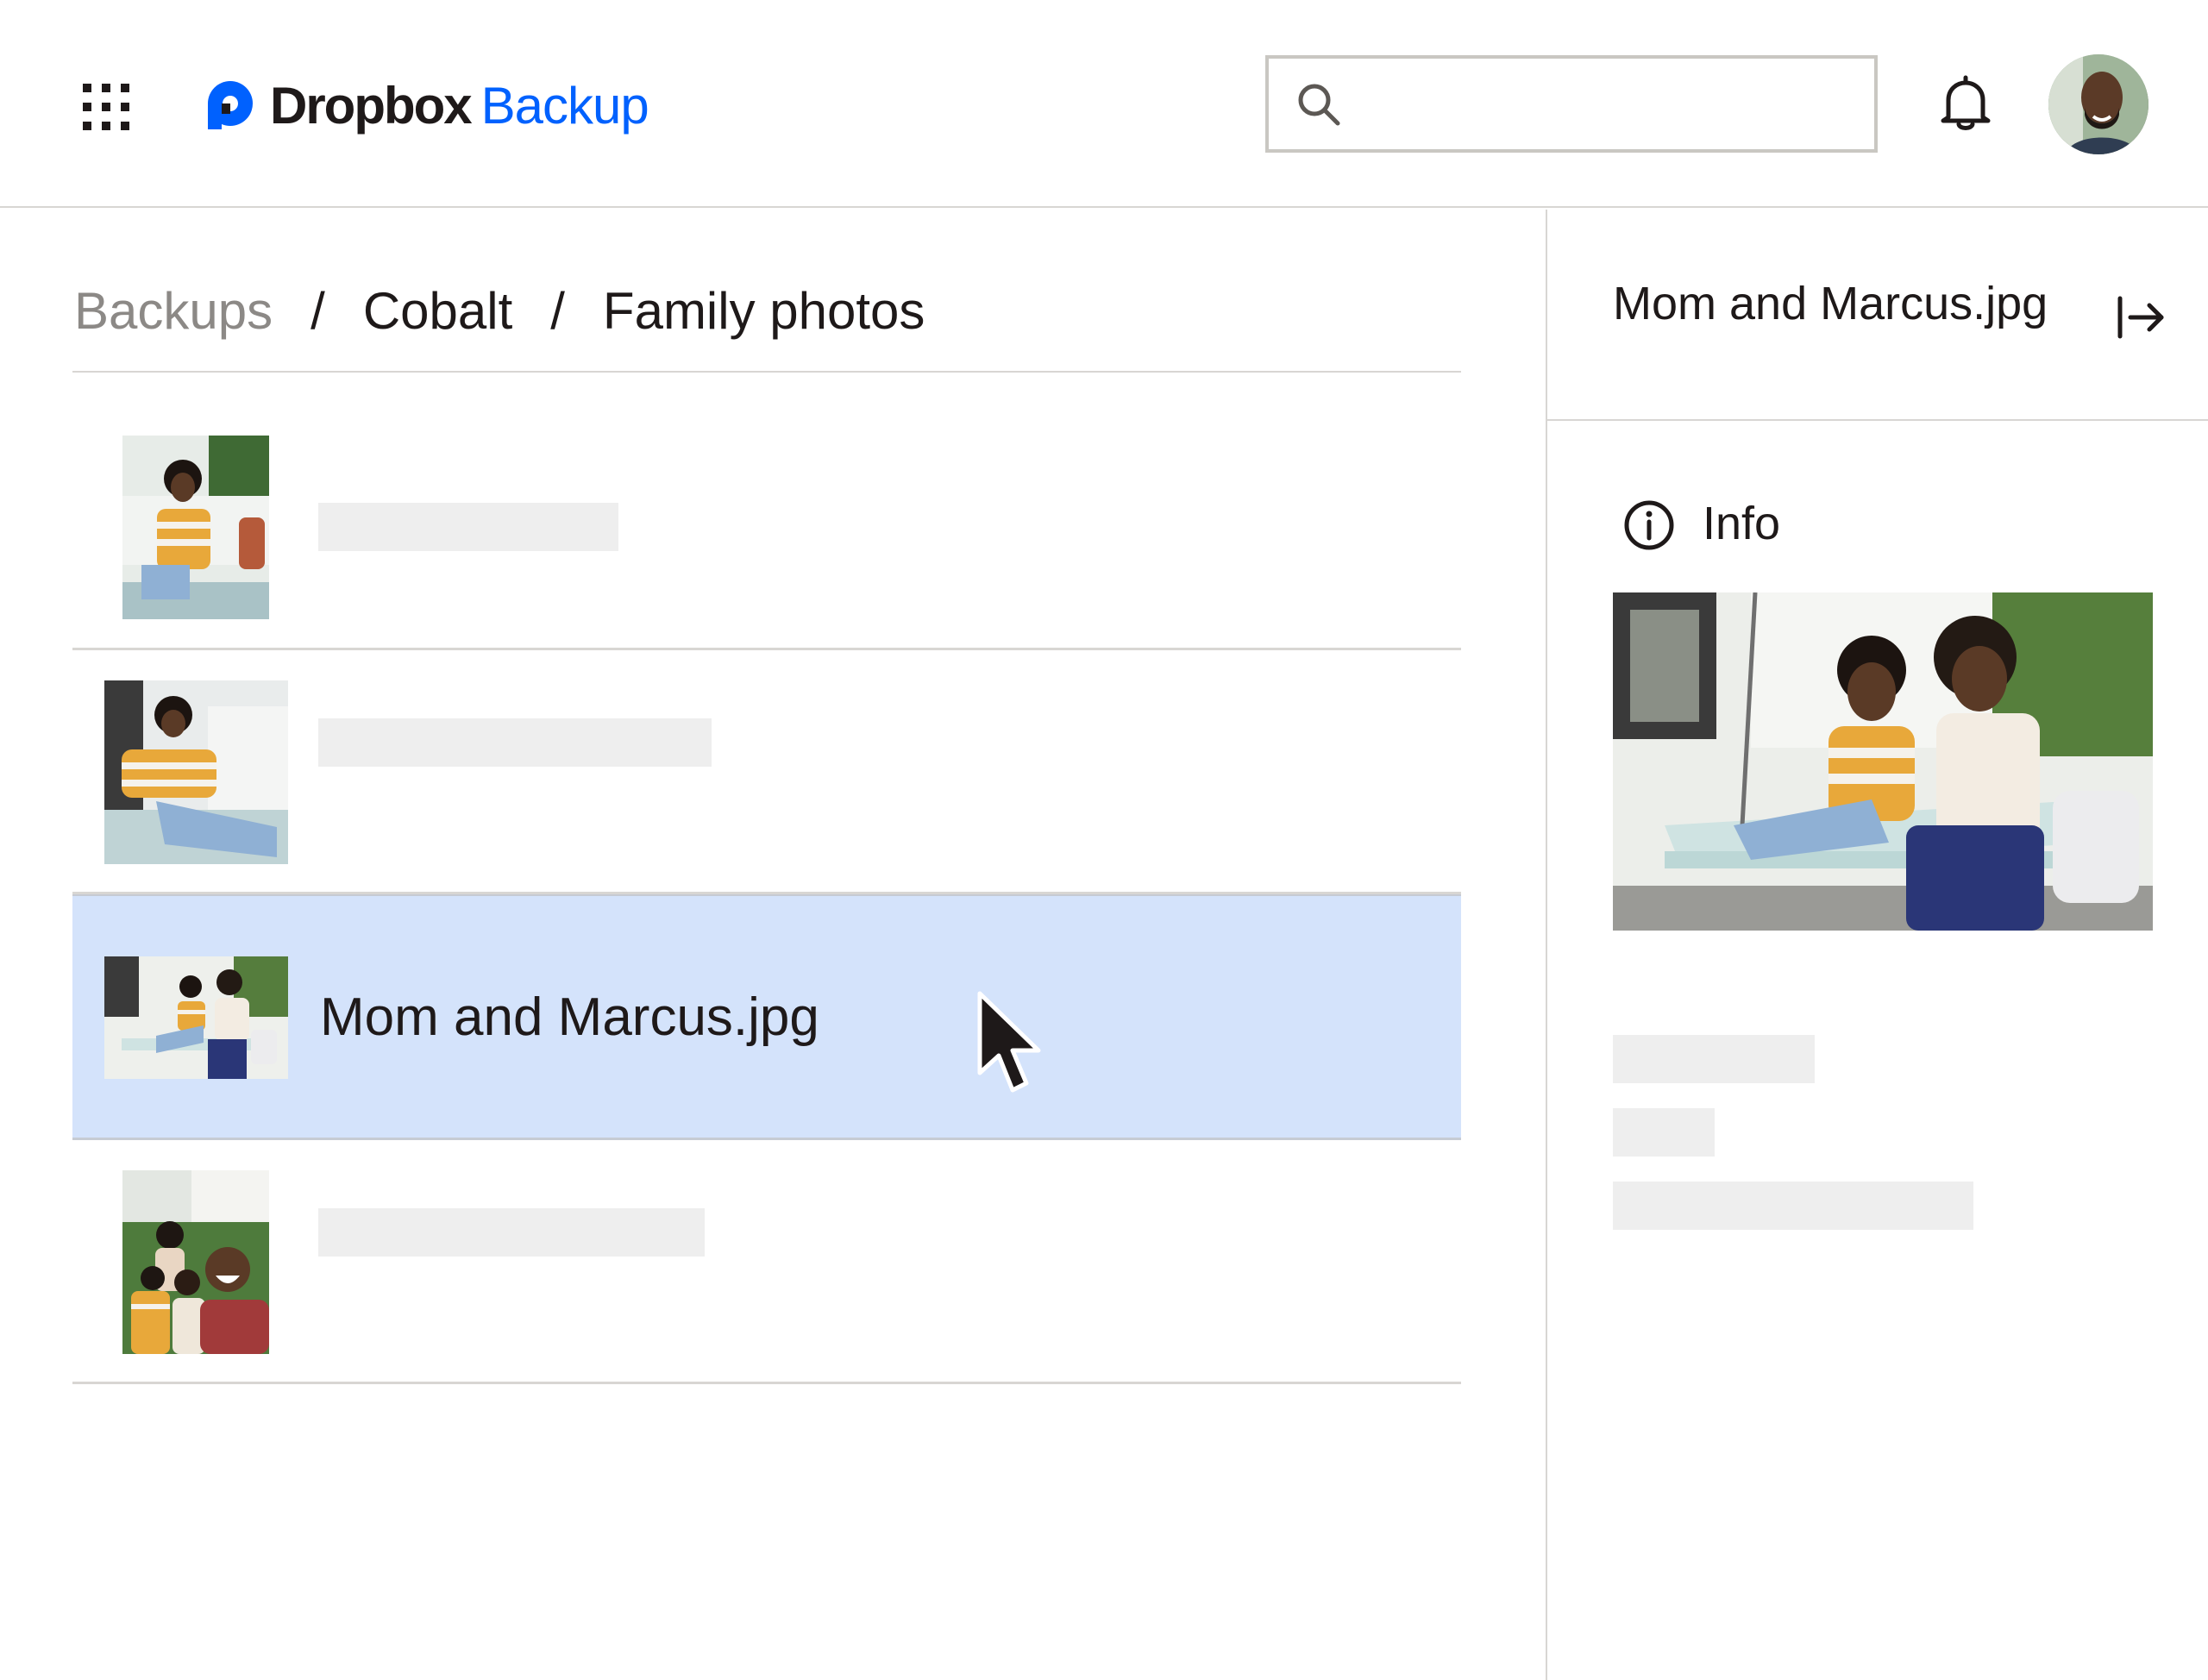 Image resolution: width=2208 pixels, height=1680 pixels. I want to click on file-preview, so click(1883, 762).